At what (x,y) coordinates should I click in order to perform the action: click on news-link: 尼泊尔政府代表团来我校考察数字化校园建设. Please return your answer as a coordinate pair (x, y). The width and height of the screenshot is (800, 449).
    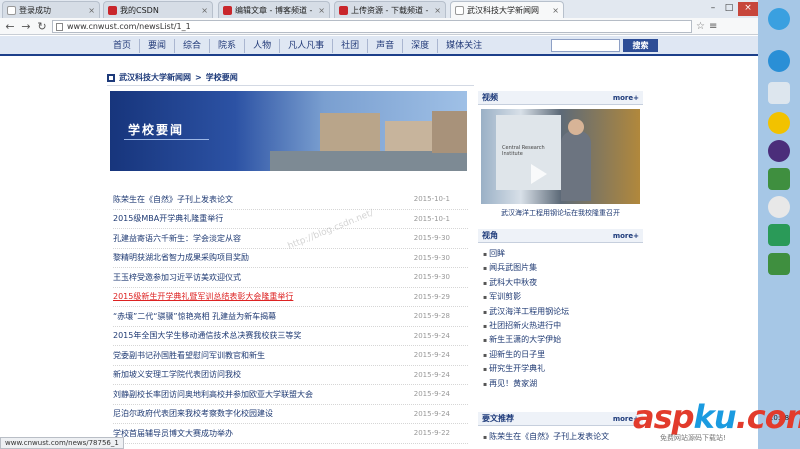
    Looking at the image, I should click on (258, 413).